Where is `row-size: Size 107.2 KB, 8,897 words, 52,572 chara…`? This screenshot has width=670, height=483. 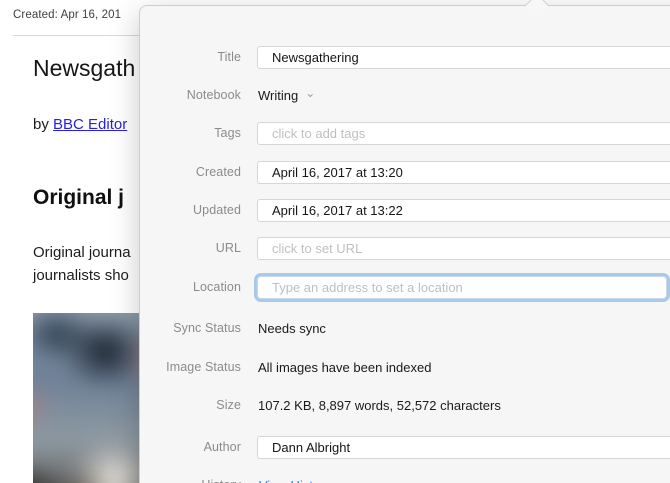
row-size: Size 107.2 KB, 8,897 words, 52,572 chara… is located at coordinates (405, 405).